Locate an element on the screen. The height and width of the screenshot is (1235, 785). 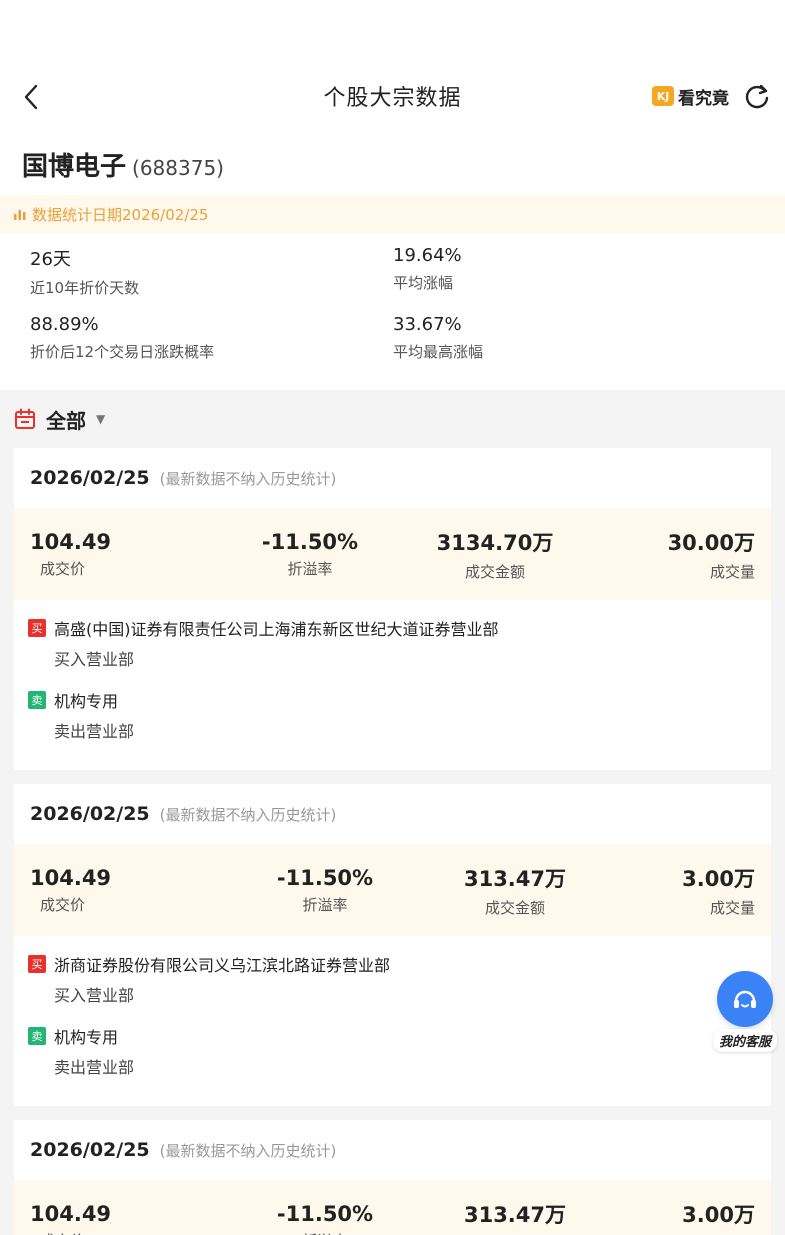
buyer-broker: 买 浙商证券股份有限公司义乌江滨北路证券营业部 买入营业部 is located at coordinates (392, 979).